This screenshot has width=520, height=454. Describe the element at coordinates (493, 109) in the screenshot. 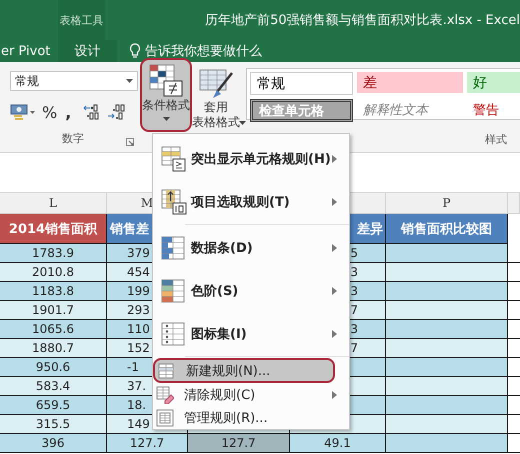

I see `cell-style: 警告` at that location.